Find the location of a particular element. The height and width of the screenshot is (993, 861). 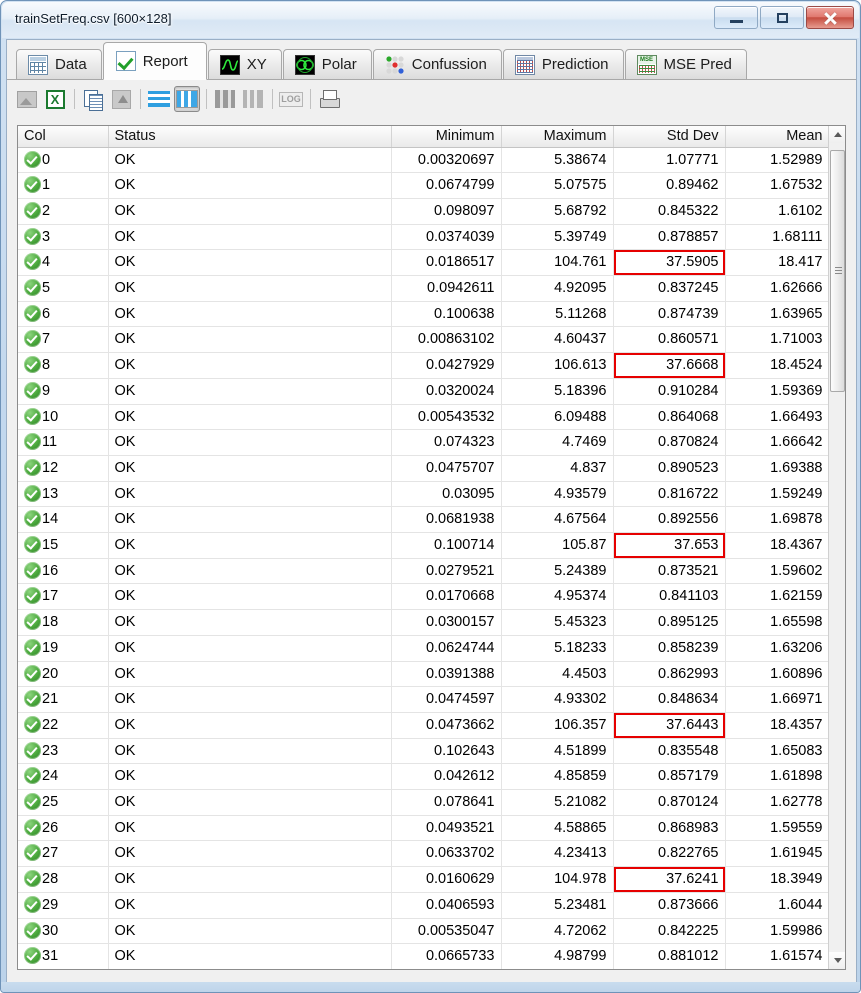

split-columns-button is located at coordinates (253, 99).